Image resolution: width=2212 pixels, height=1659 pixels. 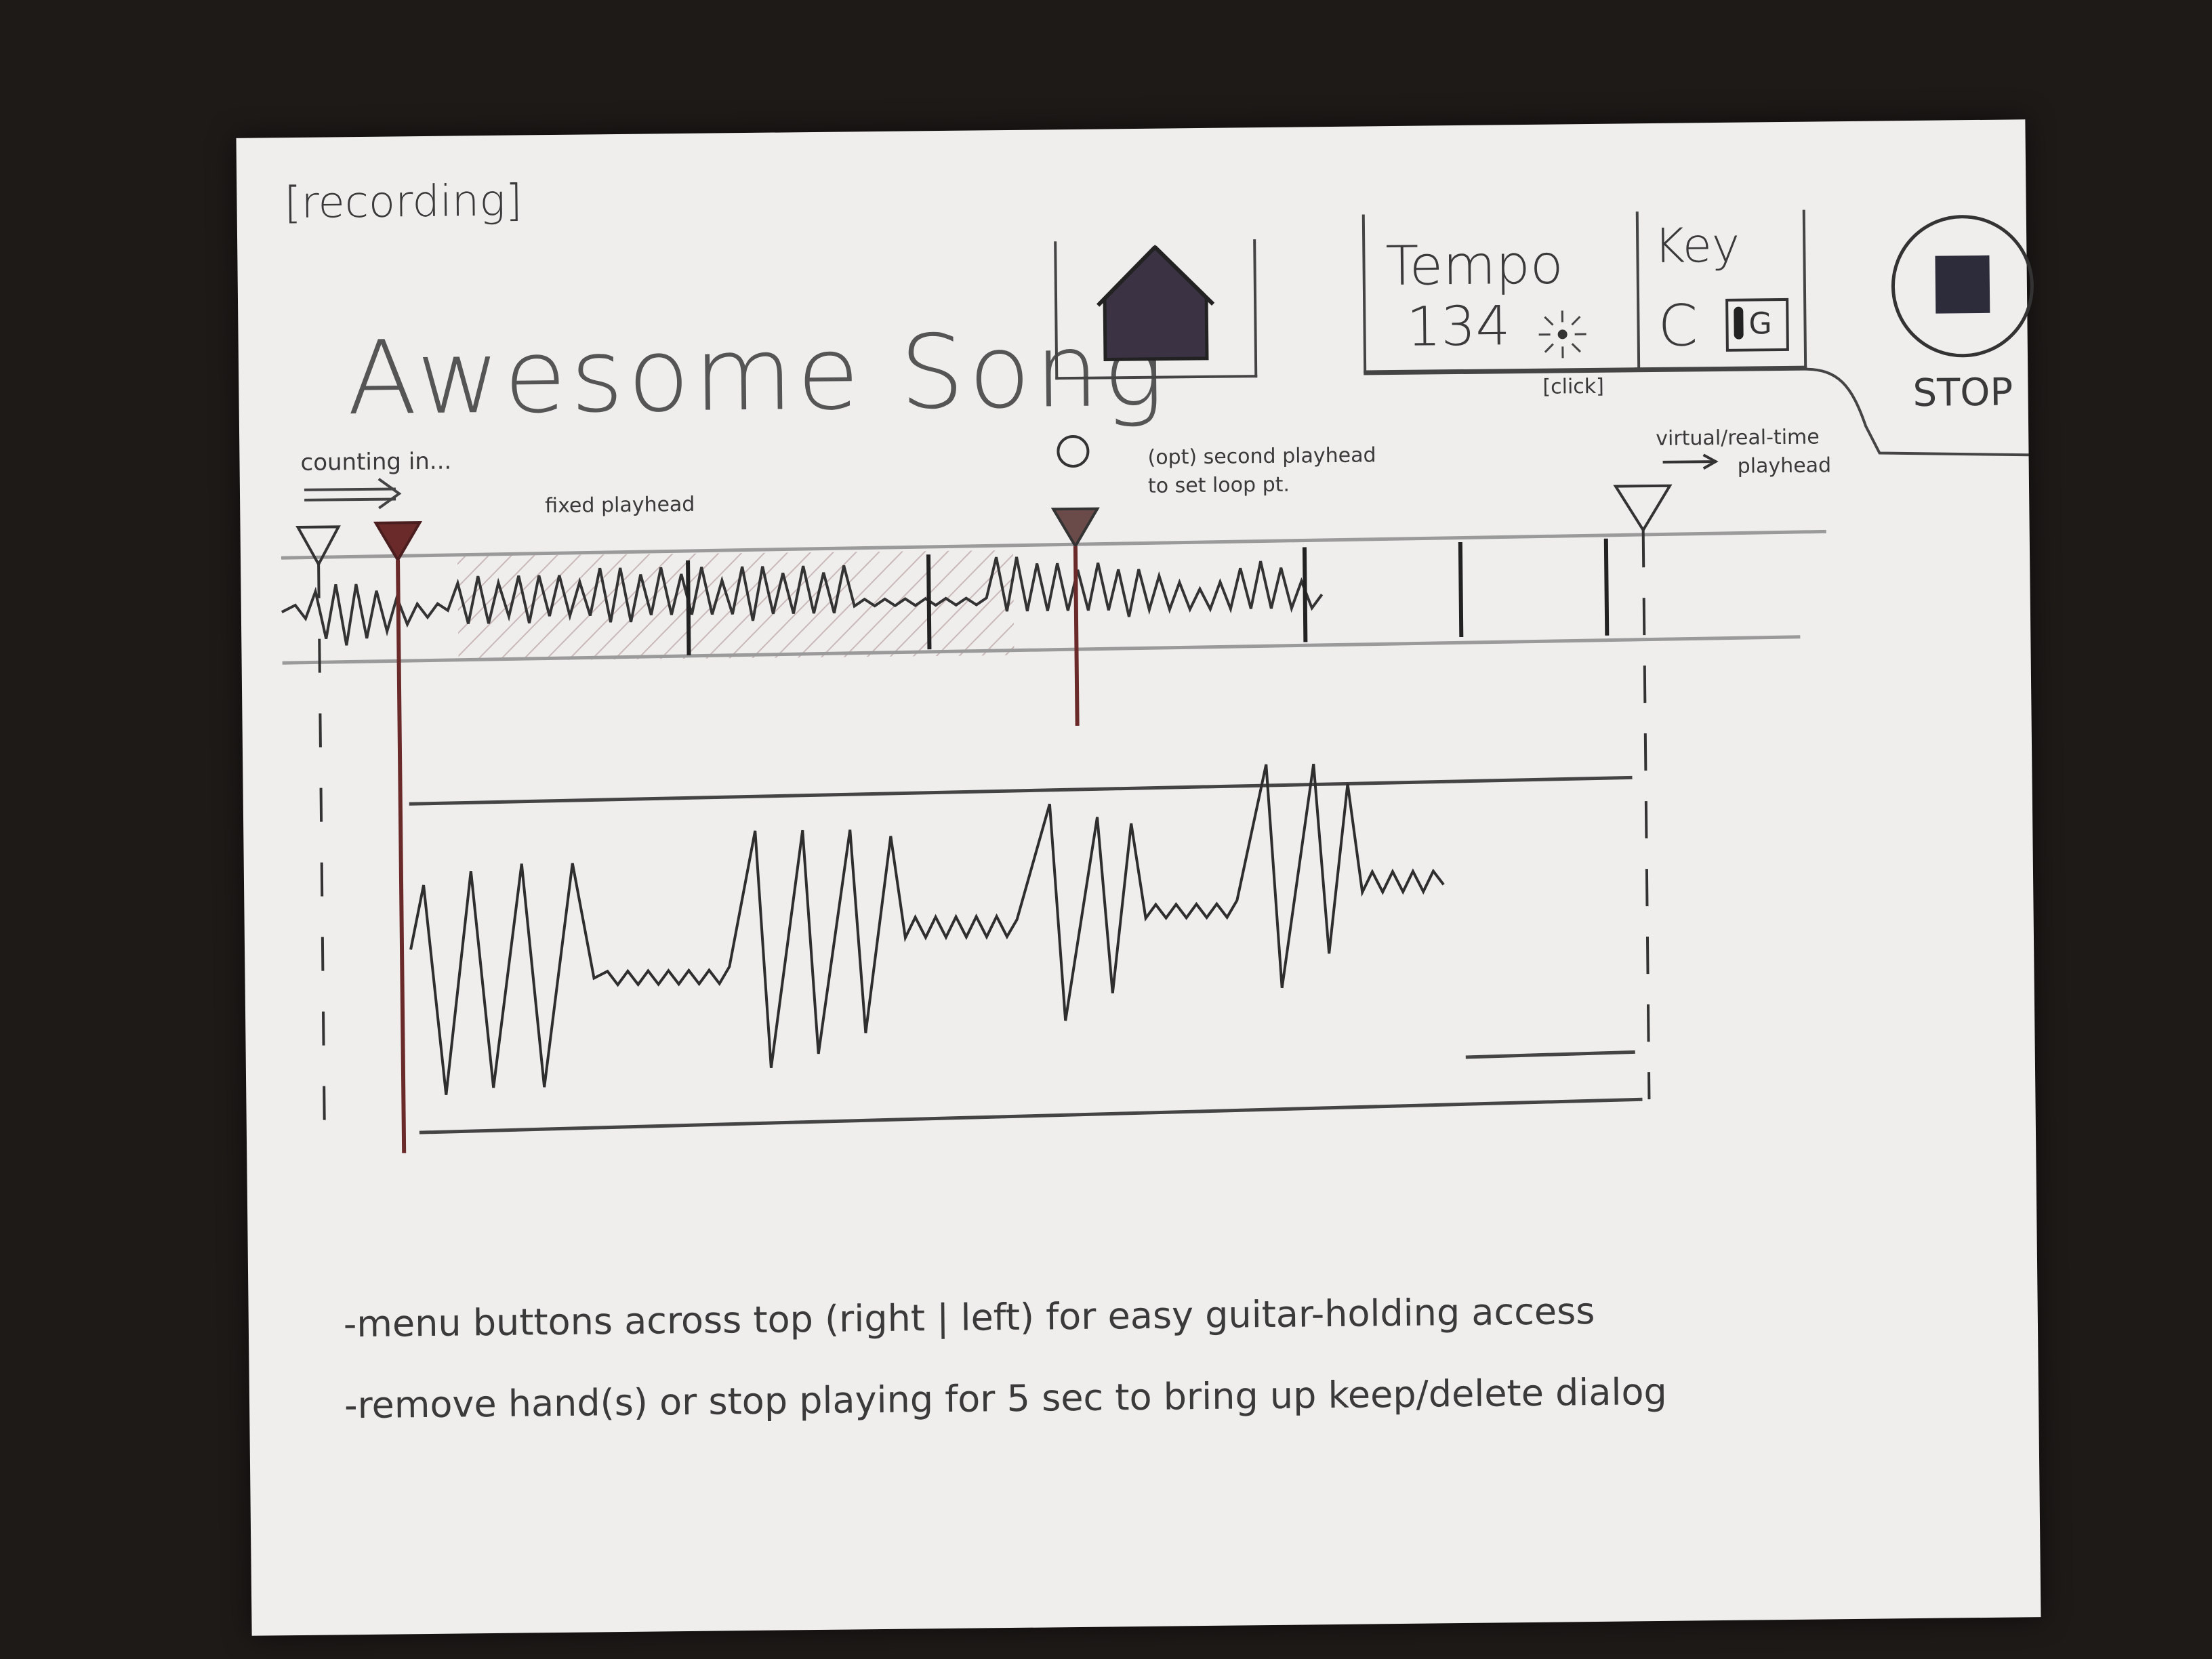 What do you see at coordinates (927, 929) in the screenshot?
I see `main-waveform` at bounding box center [927, 929].